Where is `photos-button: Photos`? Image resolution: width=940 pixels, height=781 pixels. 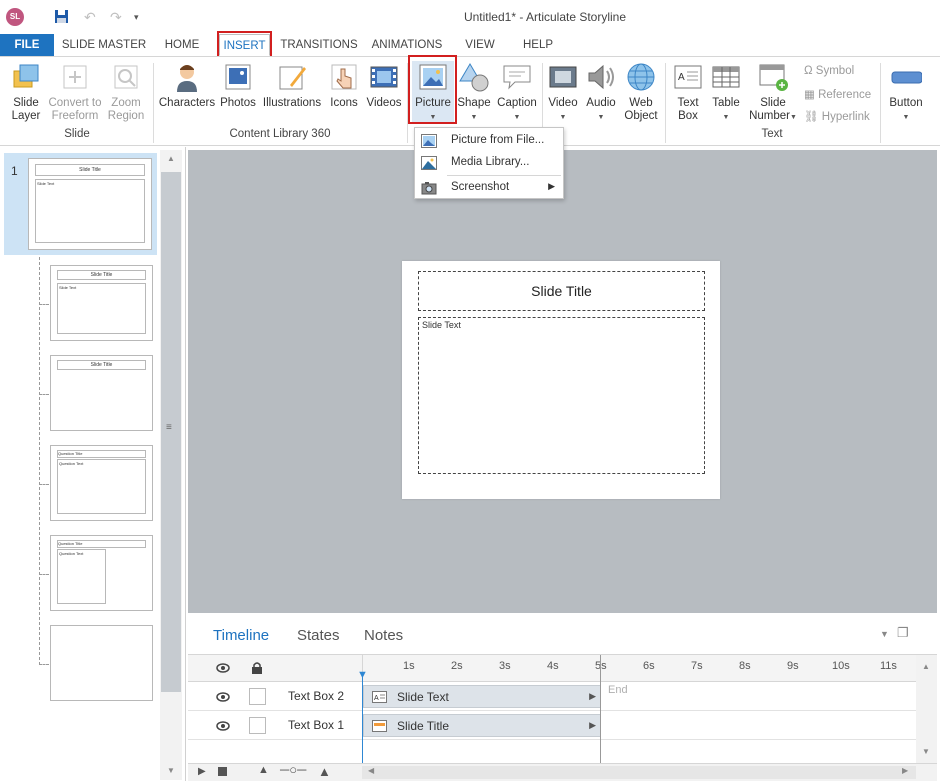
photos-button: Photos is located at coordinates (238, 85).